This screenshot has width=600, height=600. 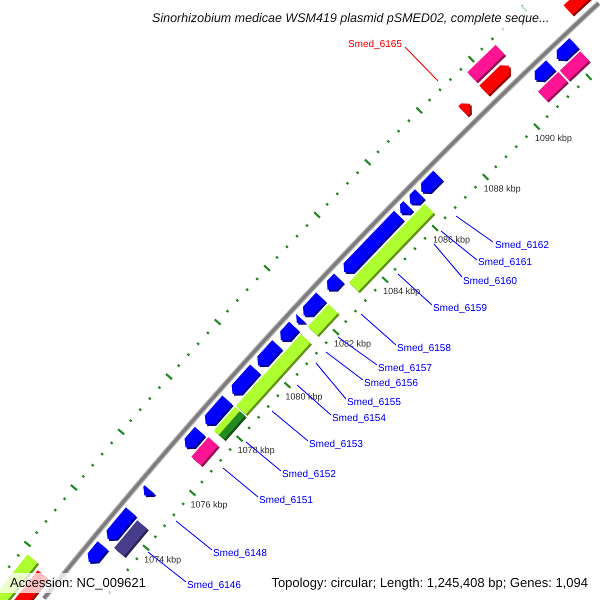 I want to click on gene-label: Smed_6155, so click(x=374, y=402).